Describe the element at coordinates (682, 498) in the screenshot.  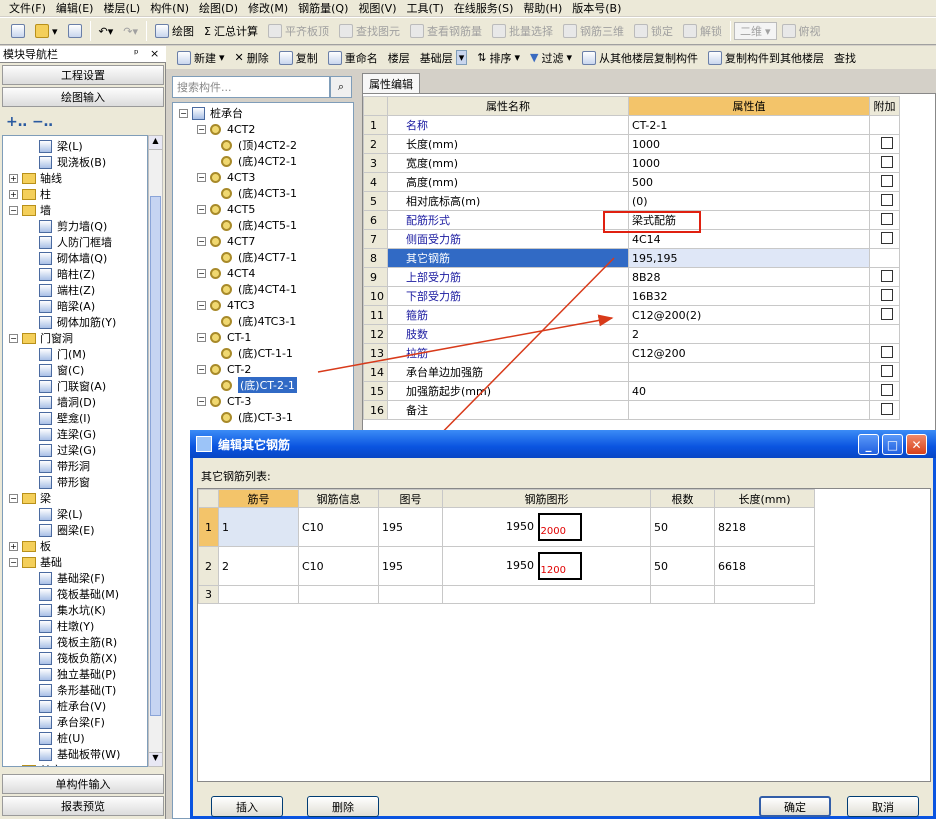
I see `column-header: 根数` at that location.